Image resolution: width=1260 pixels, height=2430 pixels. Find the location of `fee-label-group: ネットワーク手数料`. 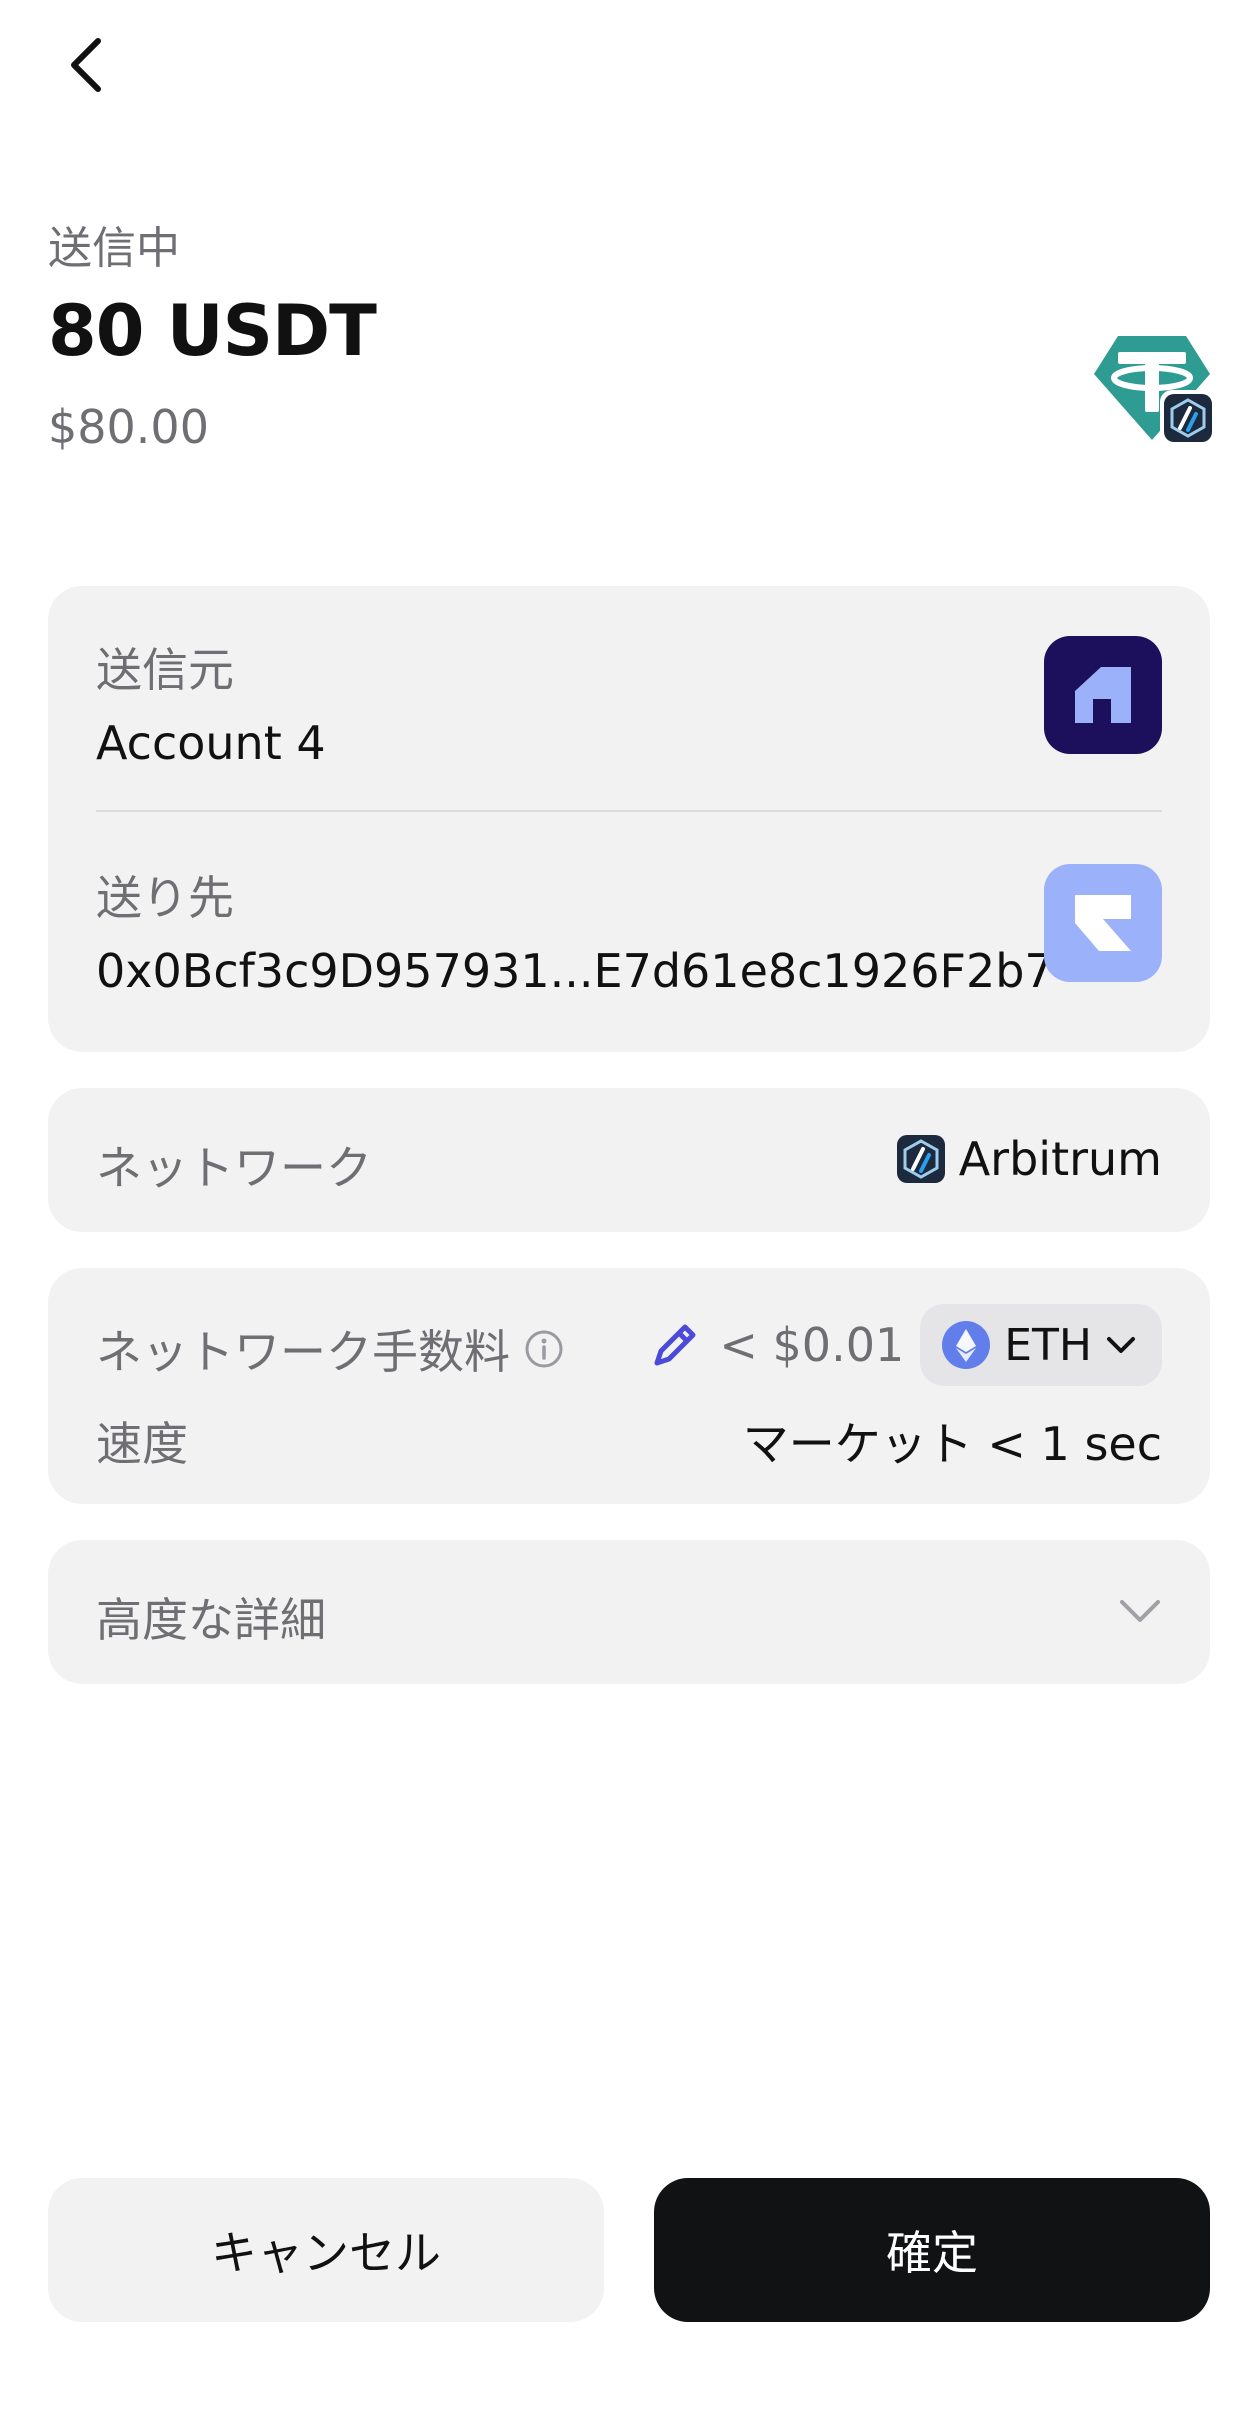

fee-label-group: ネットワーク手数料 is located at coordinates (330, 1349).